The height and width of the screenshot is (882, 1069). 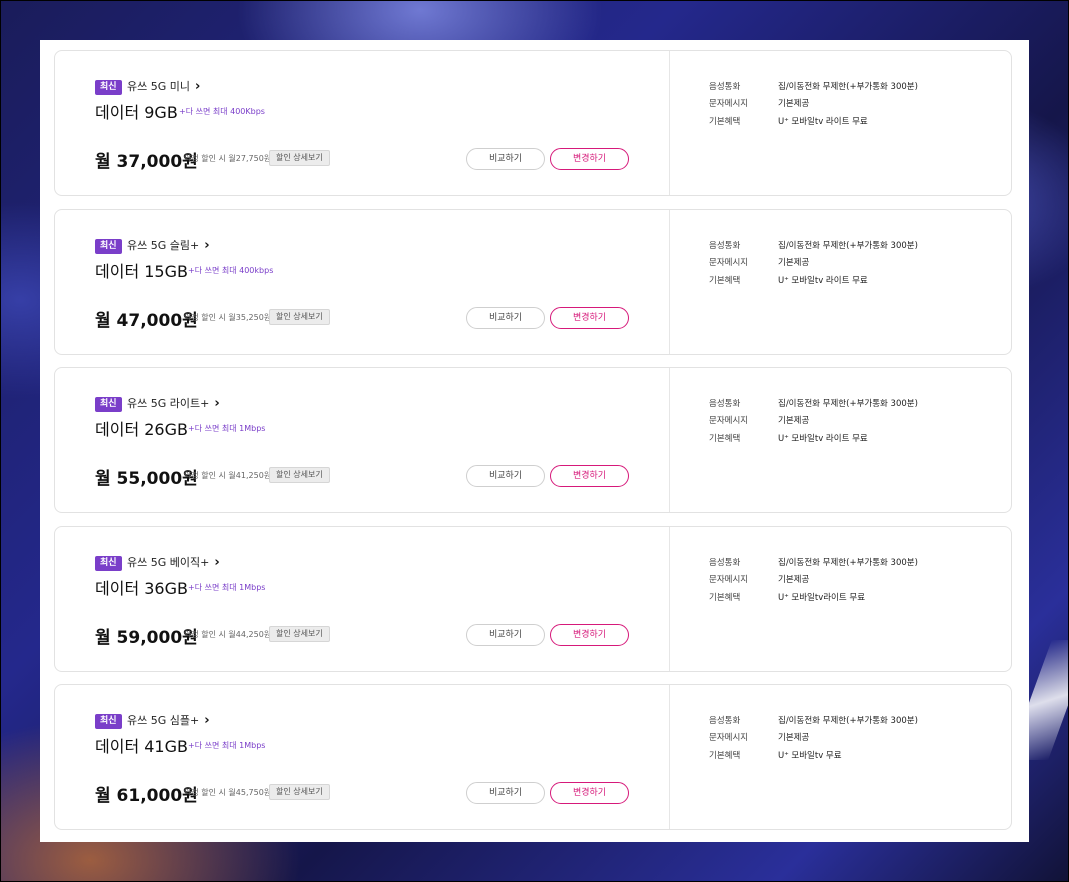 What do you see at coordinates (146, 162) in the screenshot?
I see `monthly-price: 월 37,000원` at bounding box center [146, 162].